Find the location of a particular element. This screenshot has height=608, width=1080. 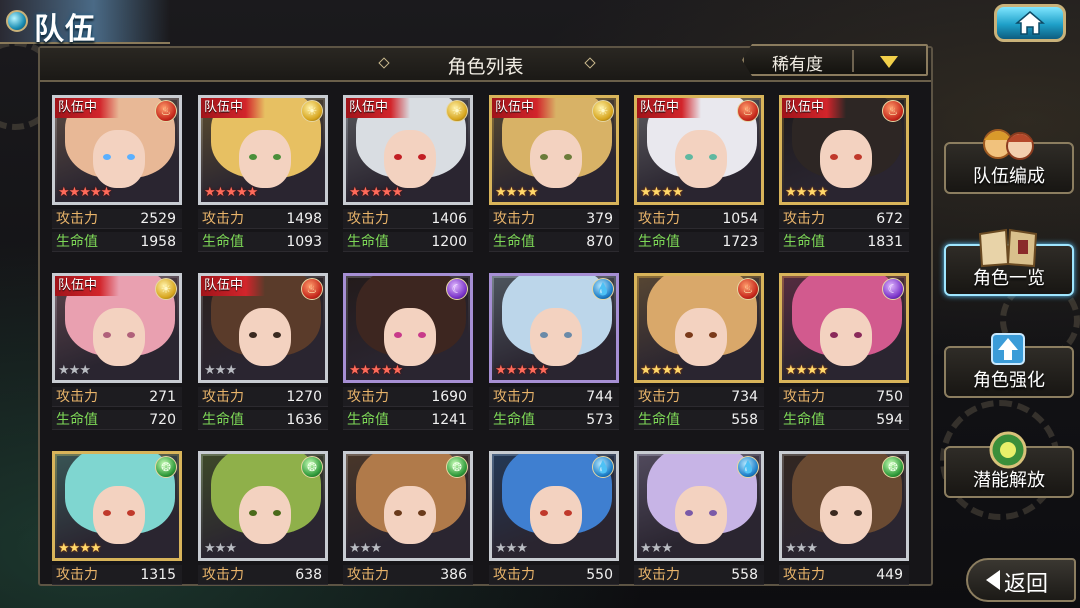

character-card: 队伍中 ☀ ★★★★★ 攻击力 1406 生命值 1200 is located at coordinates (408, 175).